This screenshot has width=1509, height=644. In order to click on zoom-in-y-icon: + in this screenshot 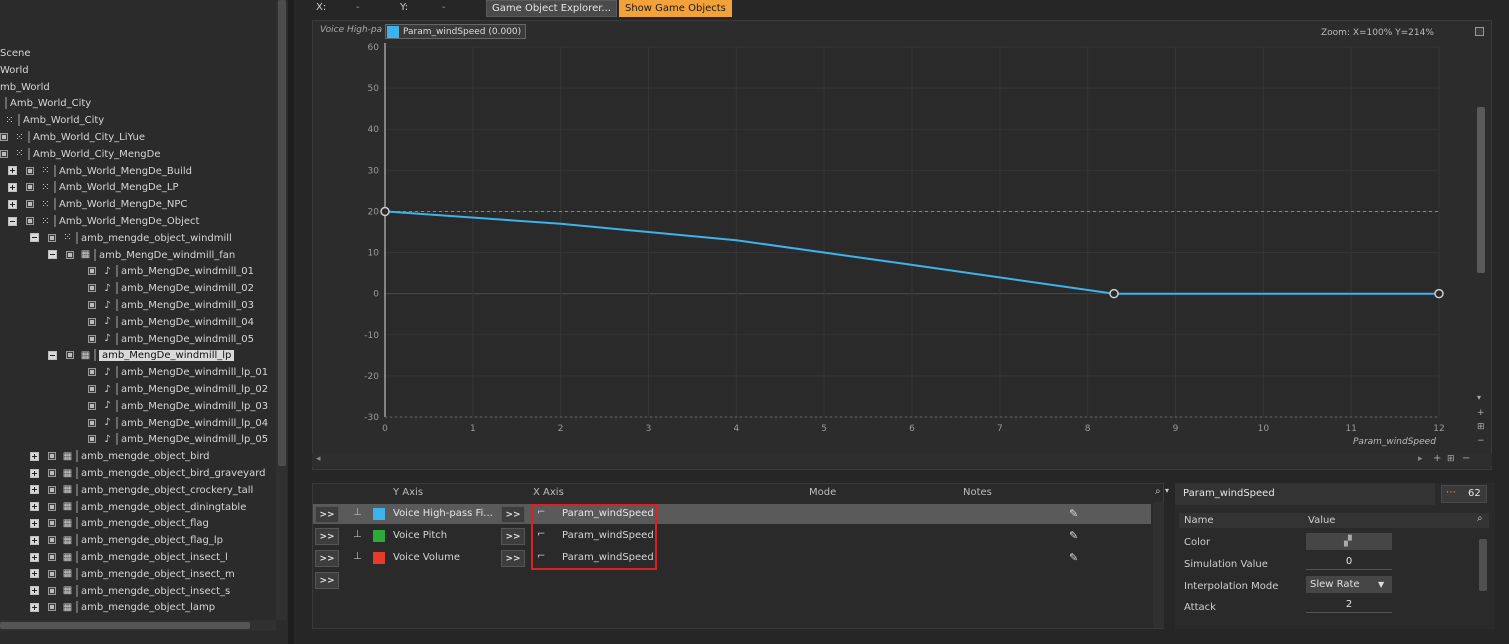, I will do `click(1481, 413)`.